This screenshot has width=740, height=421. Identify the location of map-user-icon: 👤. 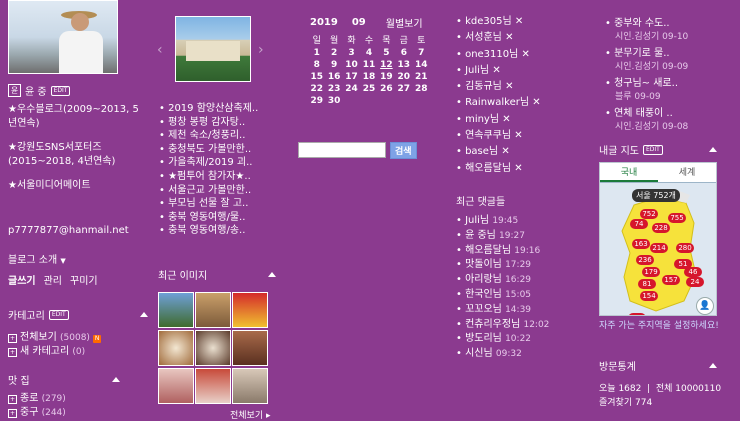
(705, 306).